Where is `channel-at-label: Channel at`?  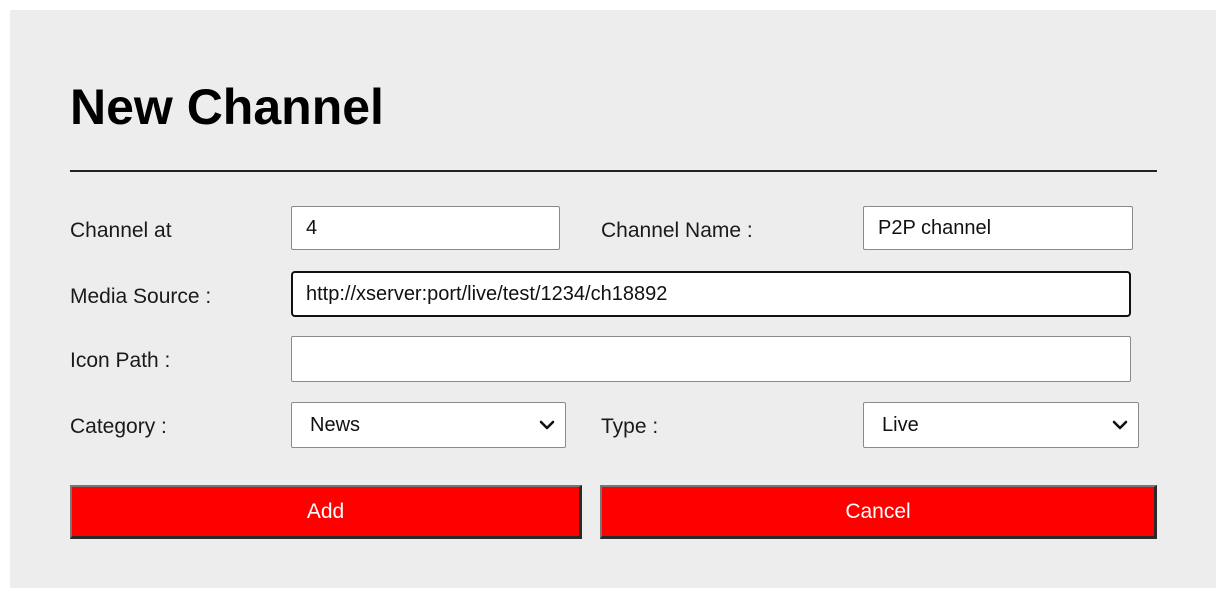 channel-at-label: Channel at is located at coordinates (121, 230).